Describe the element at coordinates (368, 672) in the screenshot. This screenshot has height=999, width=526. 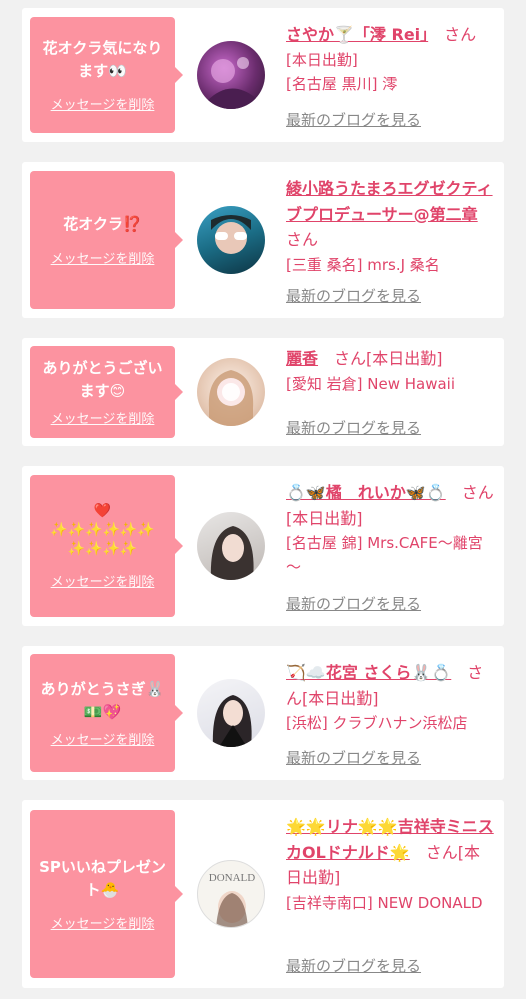
I see `cast-name-link: 🏹☁️花宮 さくら🐰💍` at that location.